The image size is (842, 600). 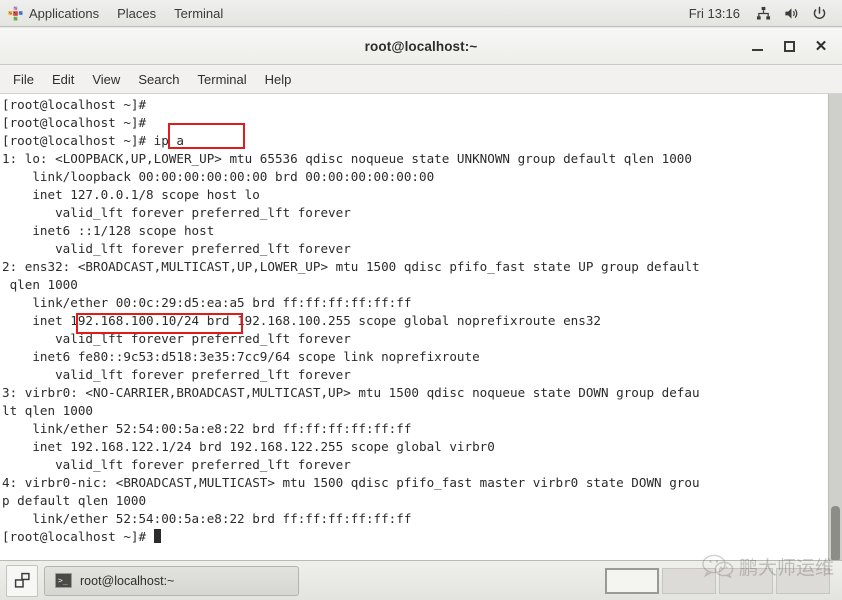 What do you see at coordinates (157, 536) in the screenshot?
I see `terminal-cursor` at bounding box center [157, 536].